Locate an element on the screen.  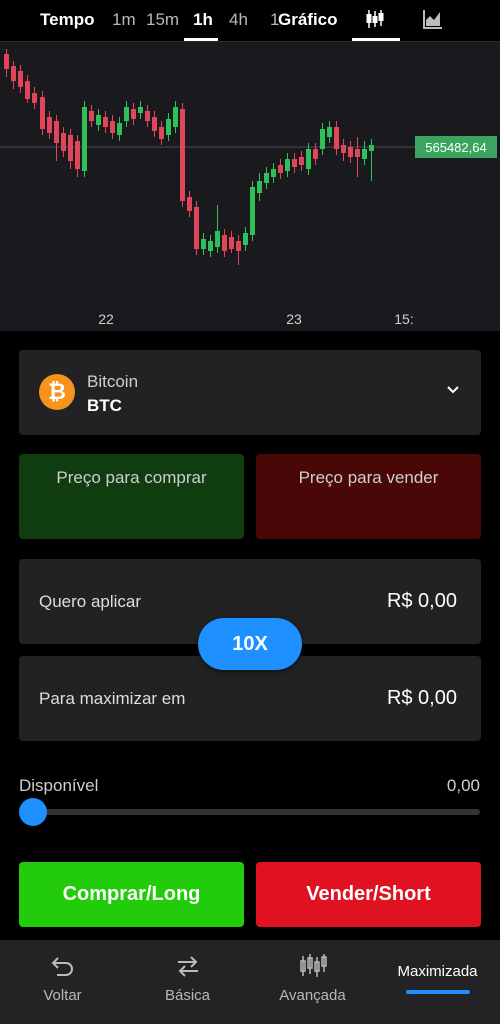
bottom-navigation: Voltar Básica Avançada Maximizada is located at coordinates (250, 982).